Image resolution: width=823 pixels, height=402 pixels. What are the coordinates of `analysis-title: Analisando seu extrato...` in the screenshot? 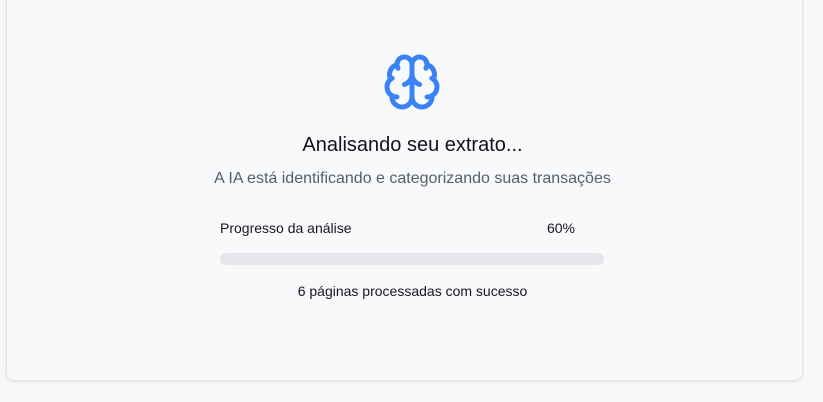 It's located at (412, 145).